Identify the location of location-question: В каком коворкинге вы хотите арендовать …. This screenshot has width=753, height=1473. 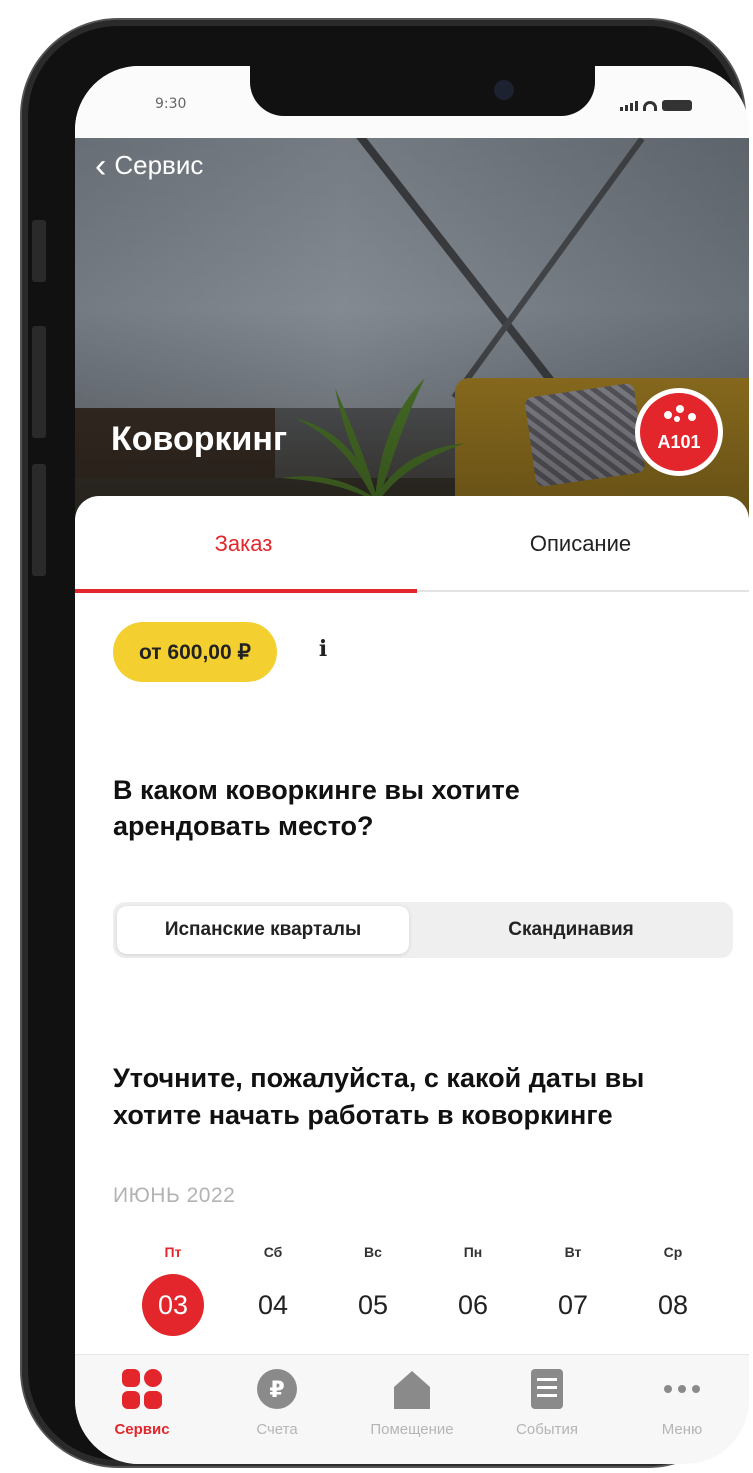
(316, 808).